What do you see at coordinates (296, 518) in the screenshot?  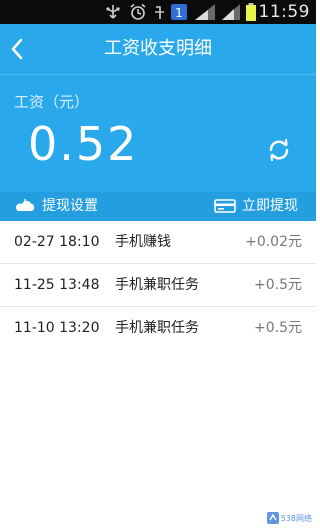 I see `watermark-text: 538网络` at bounding box center [296, 518].